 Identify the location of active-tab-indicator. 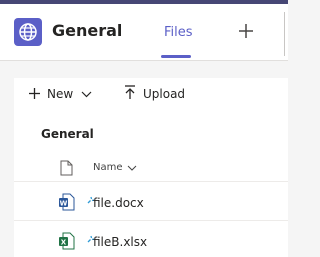
(176, 56).